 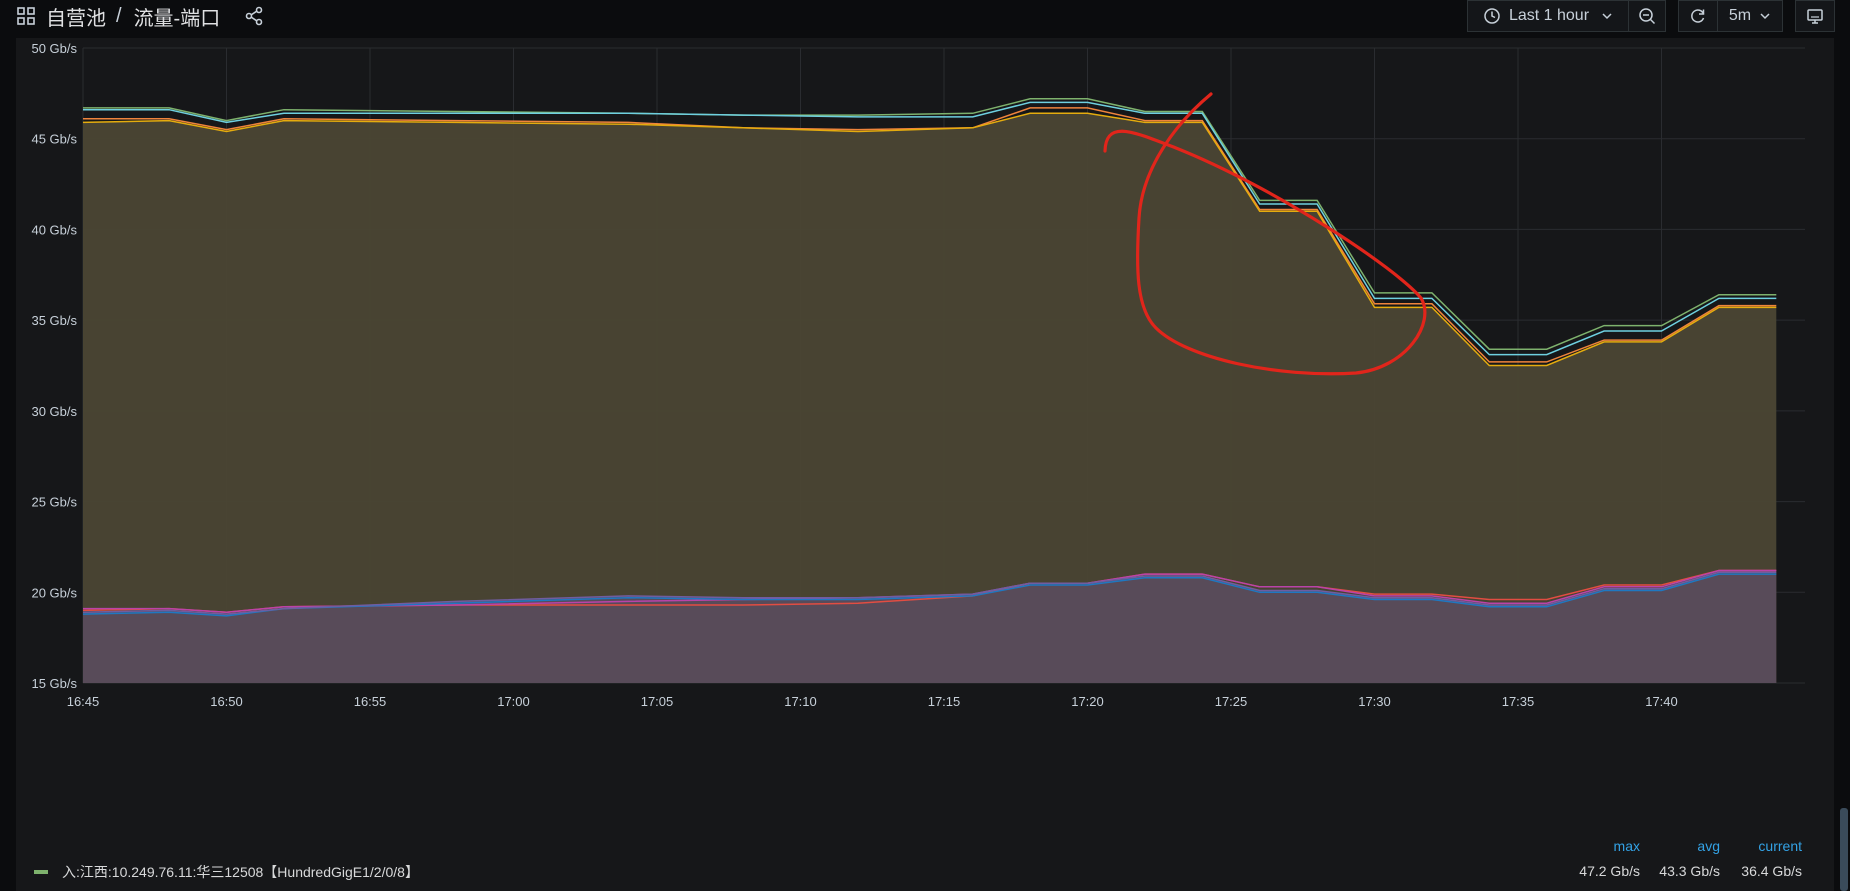 What do you see at coordinates (254, 16) in the screenshot?
I see `share-icon` at bounding box center [254, 16].